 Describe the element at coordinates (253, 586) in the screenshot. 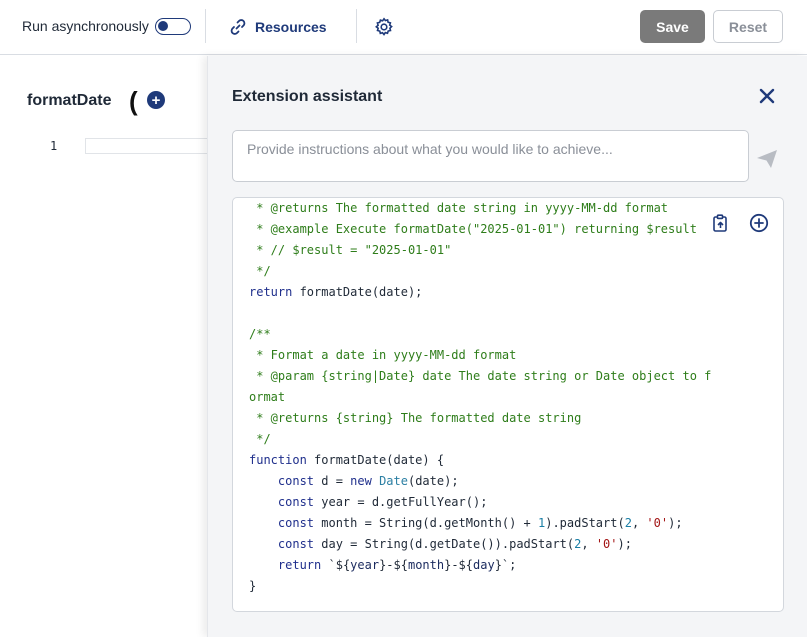

I see `code-line: }` at that location.